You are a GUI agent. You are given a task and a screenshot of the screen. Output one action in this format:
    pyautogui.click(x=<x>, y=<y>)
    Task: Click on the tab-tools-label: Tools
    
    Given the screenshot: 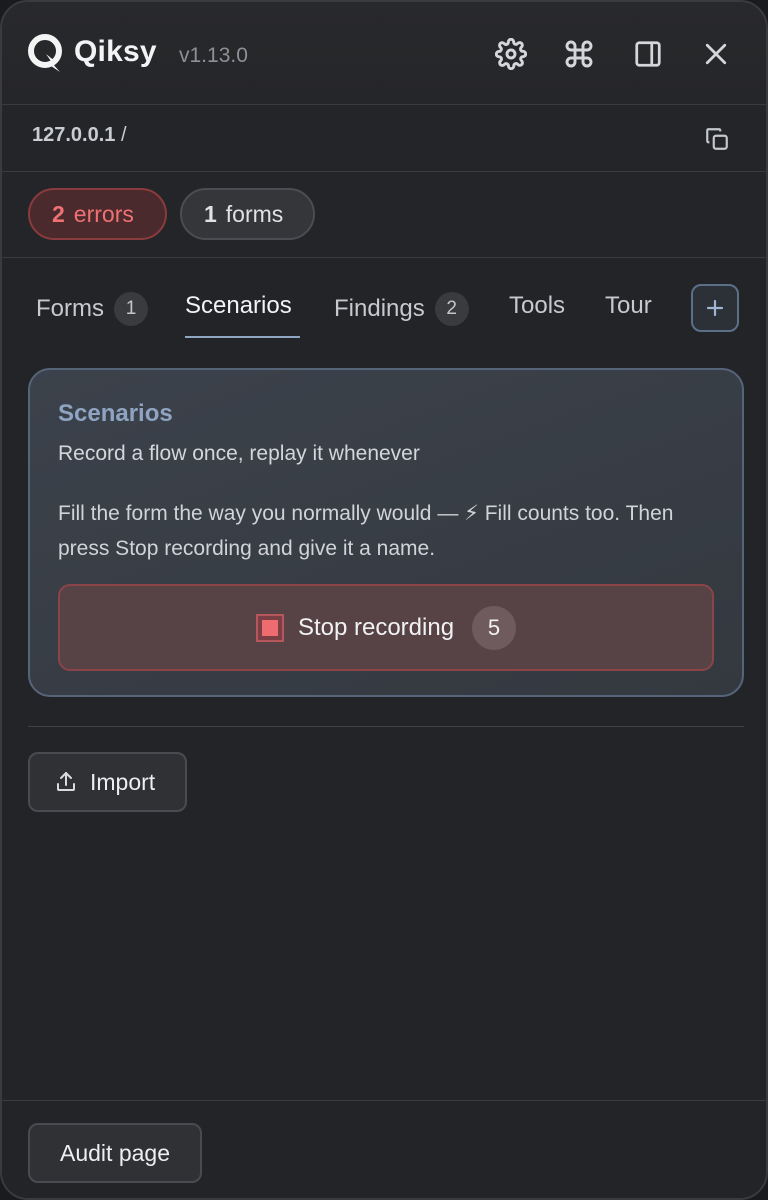 What is the action you would take?
    pyautogui.click(x=537, y=305)
    